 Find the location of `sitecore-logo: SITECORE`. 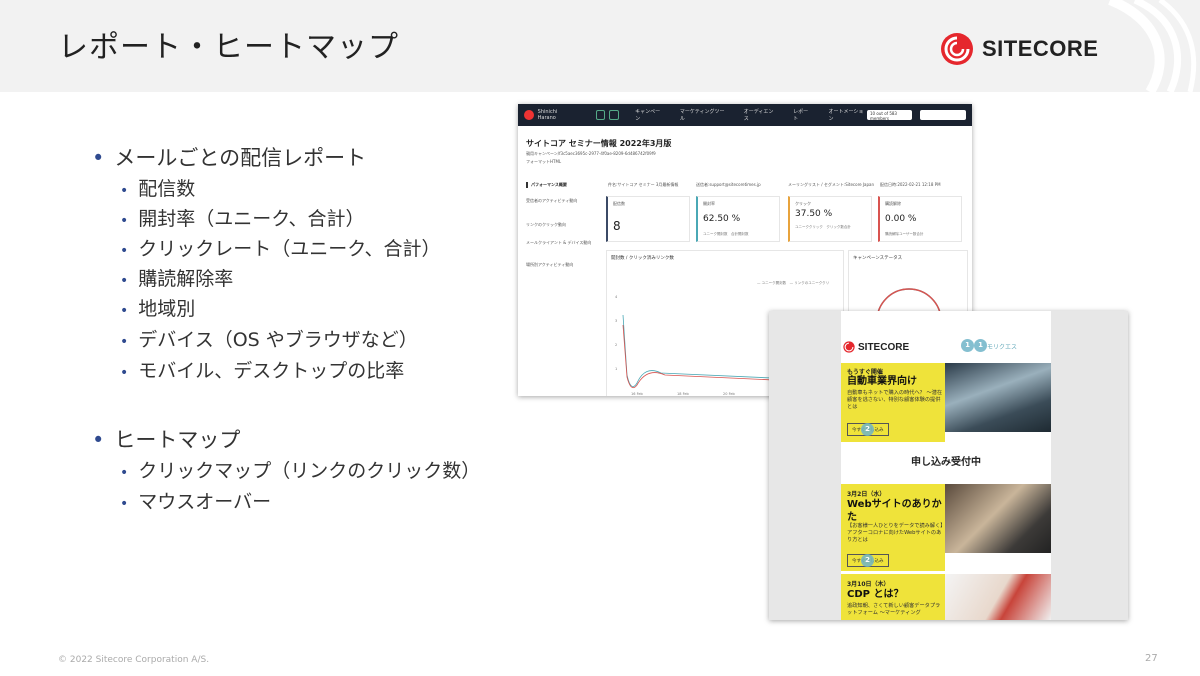

sitecore-logo: SITECORE is located at coordinates (1019, 49).